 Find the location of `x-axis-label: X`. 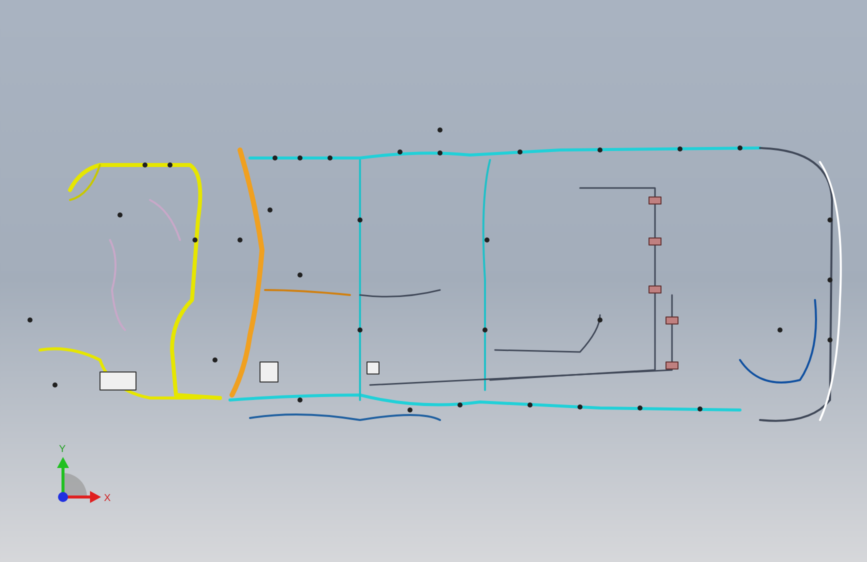

x-axis-label: X is located at coordinates (107, 498).